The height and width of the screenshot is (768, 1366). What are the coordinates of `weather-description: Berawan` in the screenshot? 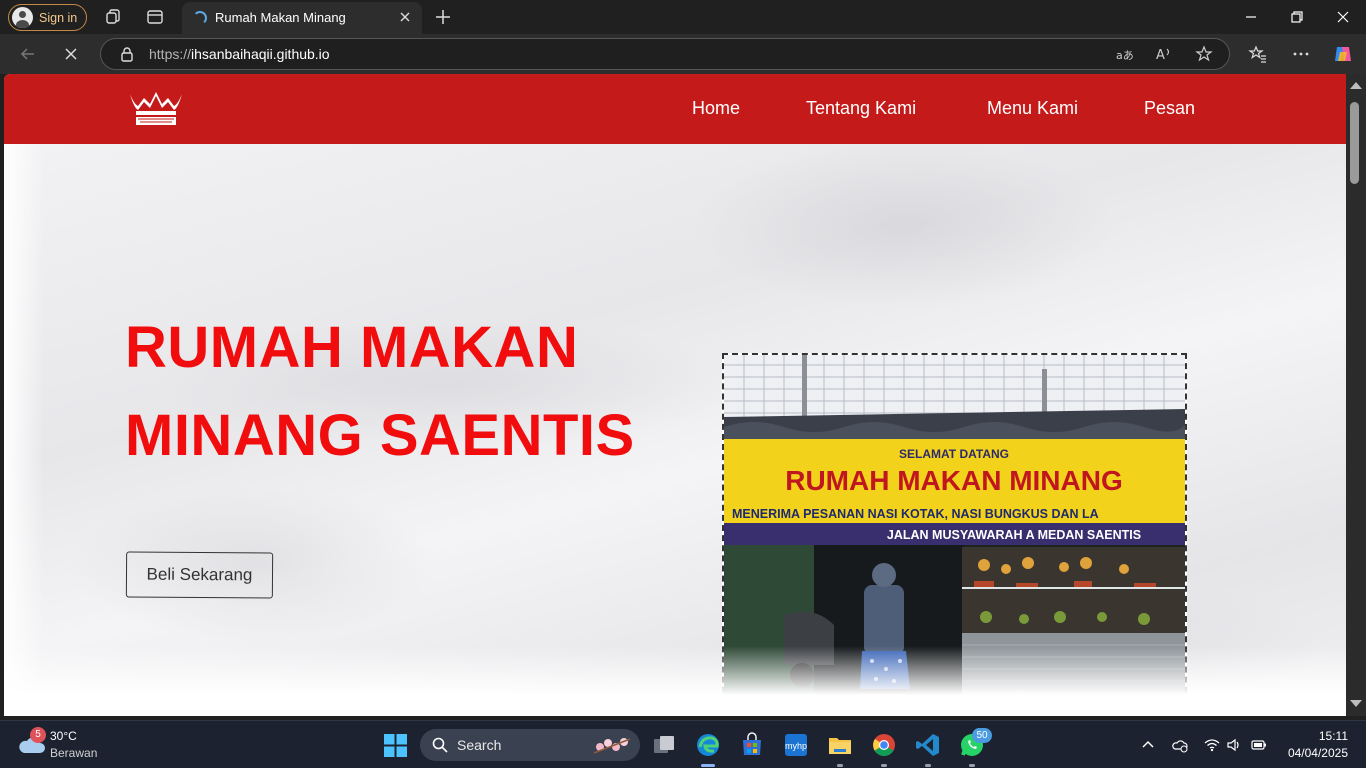 It's located at (73, 753).